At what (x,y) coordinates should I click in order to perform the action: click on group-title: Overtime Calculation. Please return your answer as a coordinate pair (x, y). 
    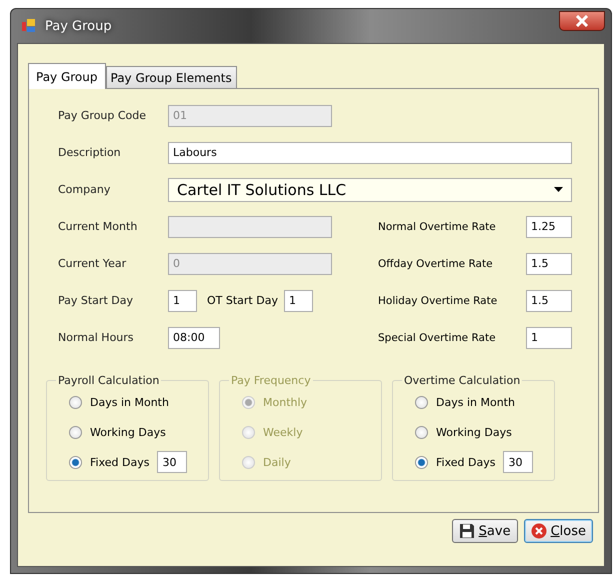
    Looking at the image, I should click on (462, 380).